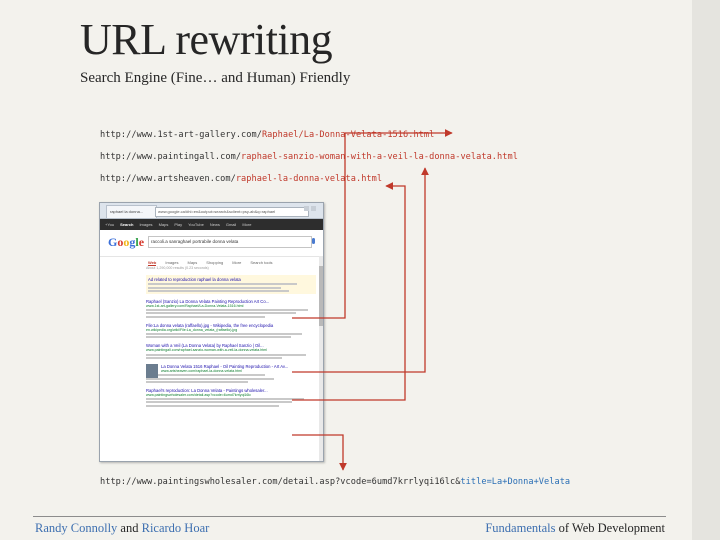  Describe the element at coordinates (313, 208) in the screenshot. I see `close-icon` at that location.